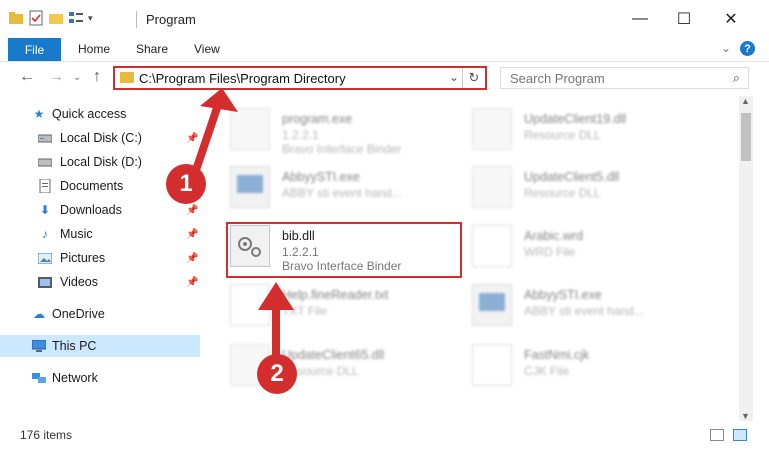  Describe the element at coordinates (56, 77) in the screenshot. I see `forward-icon: →` at that location.